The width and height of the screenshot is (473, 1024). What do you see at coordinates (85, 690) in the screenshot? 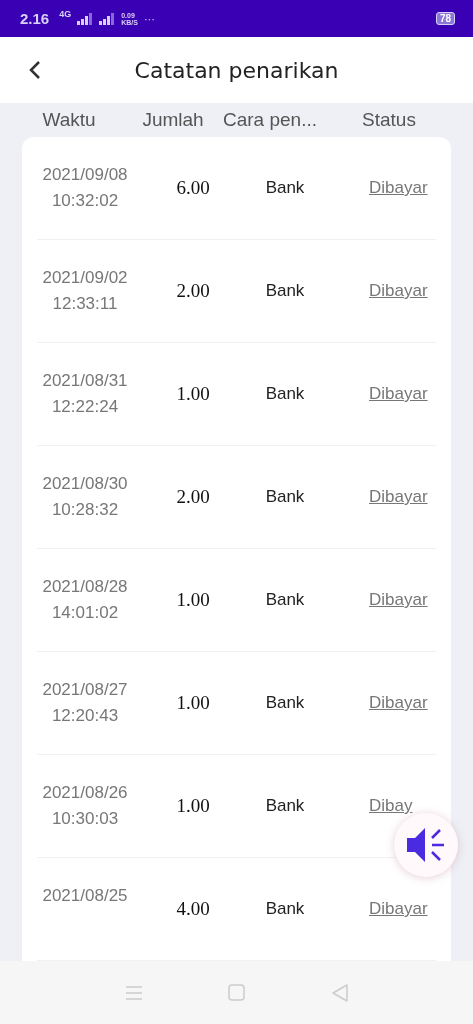
I see `record-date: 2021/08/27` at bounding box center [85, 690].